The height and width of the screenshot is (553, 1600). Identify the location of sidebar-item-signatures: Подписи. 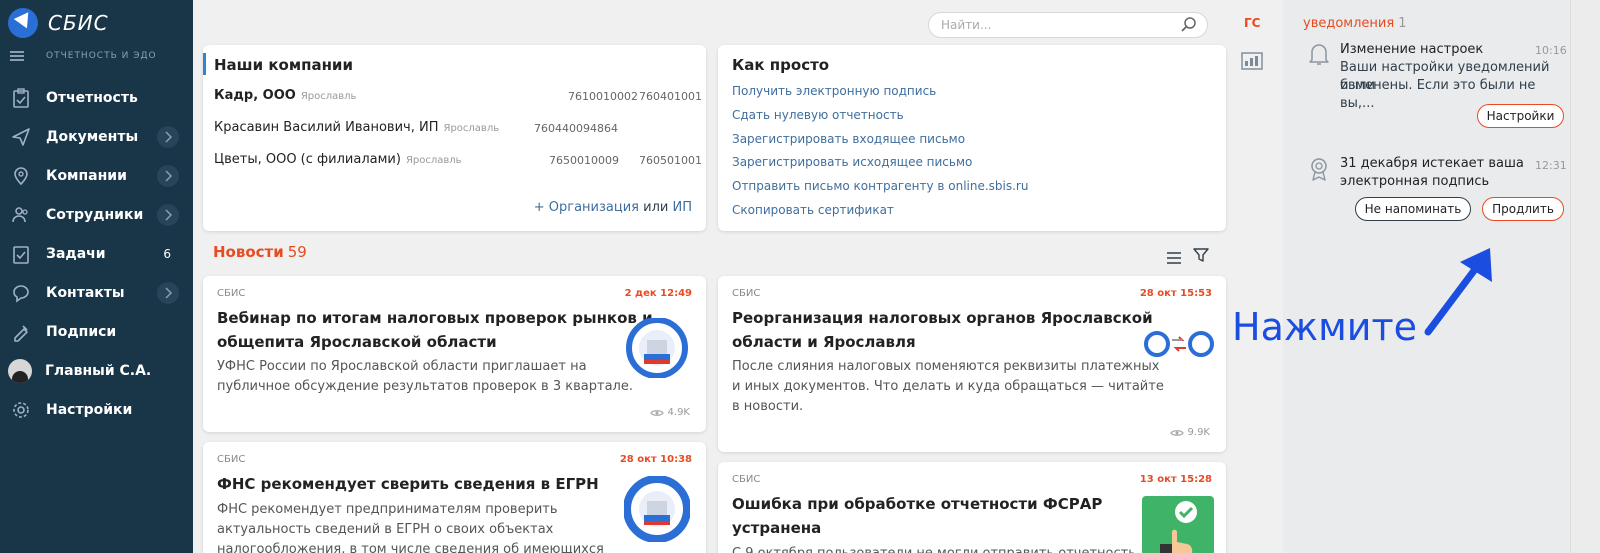
(96, 332).